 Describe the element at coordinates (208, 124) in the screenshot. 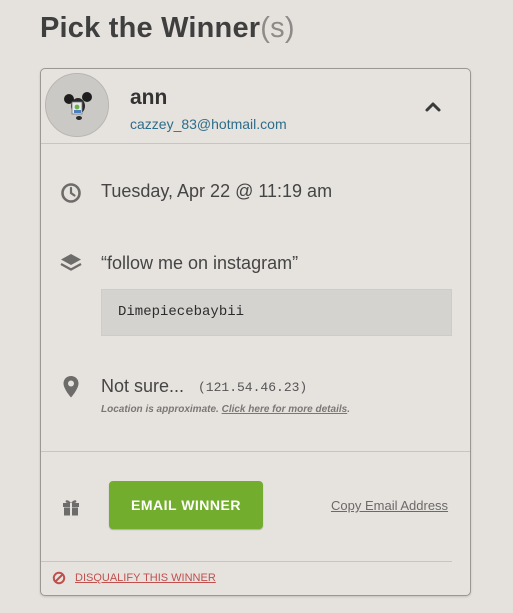

I see `winner-email: cazzey_83@hotmail.com` at that location.